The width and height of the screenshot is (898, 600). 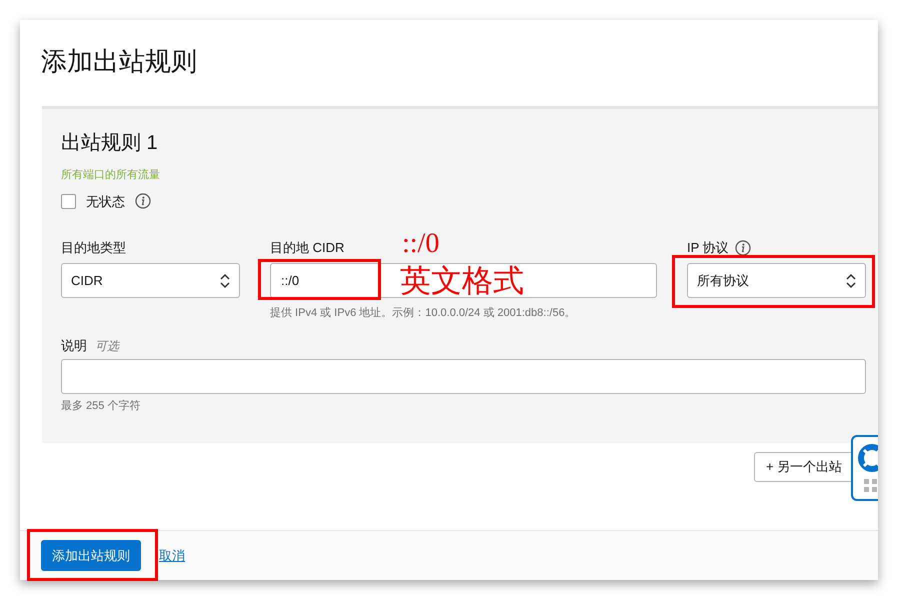 I want to click on dialog-title: 添加出站规则, so click(x=119, y=61).